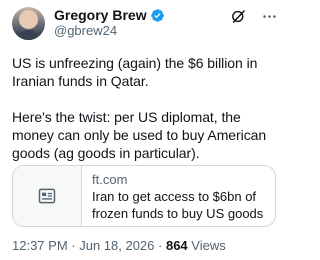  What do you see at coordinates (254, 16) in the screenshot?
I see `header-actions` at bounding box center [254, 16].